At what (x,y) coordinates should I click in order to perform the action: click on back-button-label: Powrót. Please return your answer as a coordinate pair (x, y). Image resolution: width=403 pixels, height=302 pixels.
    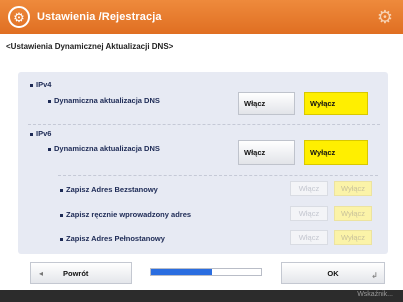
    Looking at the image, I should click on (76, 273).